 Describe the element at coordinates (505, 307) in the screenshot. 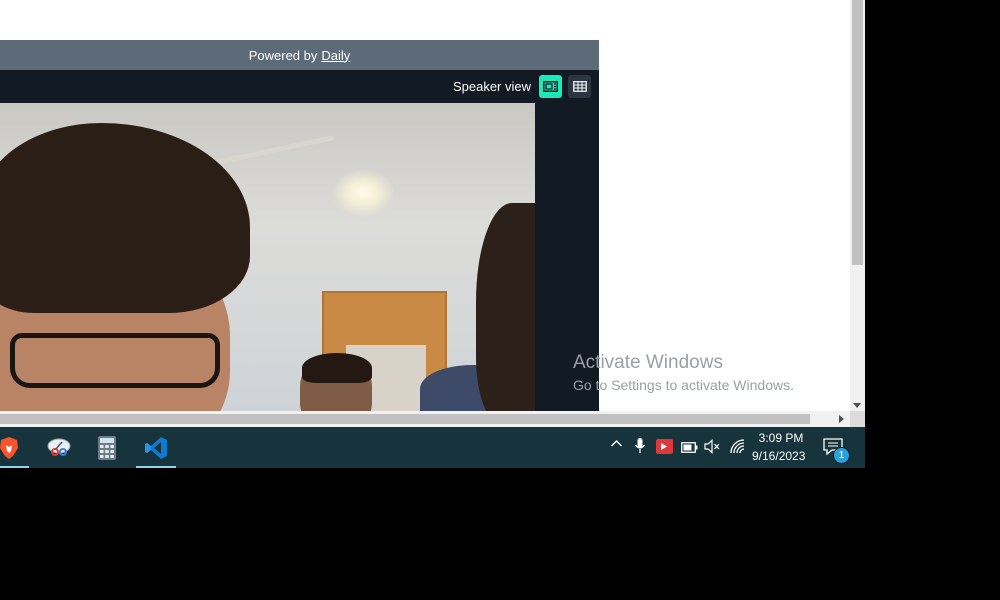

I see `right-person` at that location.